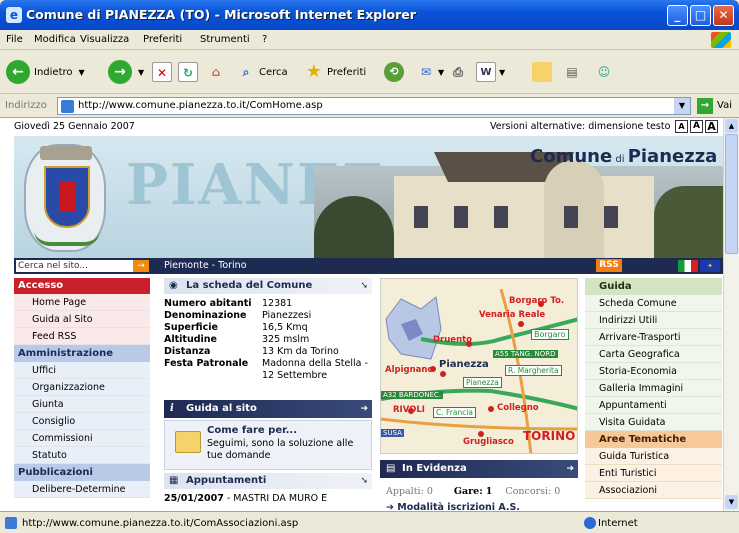 The width and height of the screenshot is (739, 533). Describe the element at coordinates (710, 266) in the screenshot. I see `eu-flag-icon: ✦` at that location.